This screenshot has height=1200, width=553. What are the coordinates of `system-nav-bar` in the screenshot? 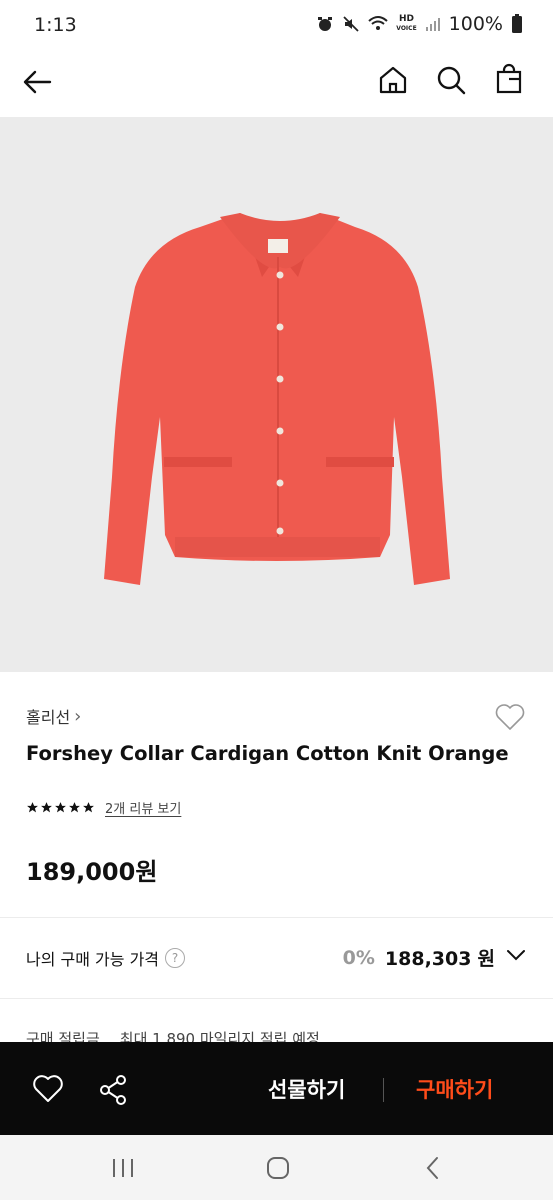 It's located at (276, 1167).